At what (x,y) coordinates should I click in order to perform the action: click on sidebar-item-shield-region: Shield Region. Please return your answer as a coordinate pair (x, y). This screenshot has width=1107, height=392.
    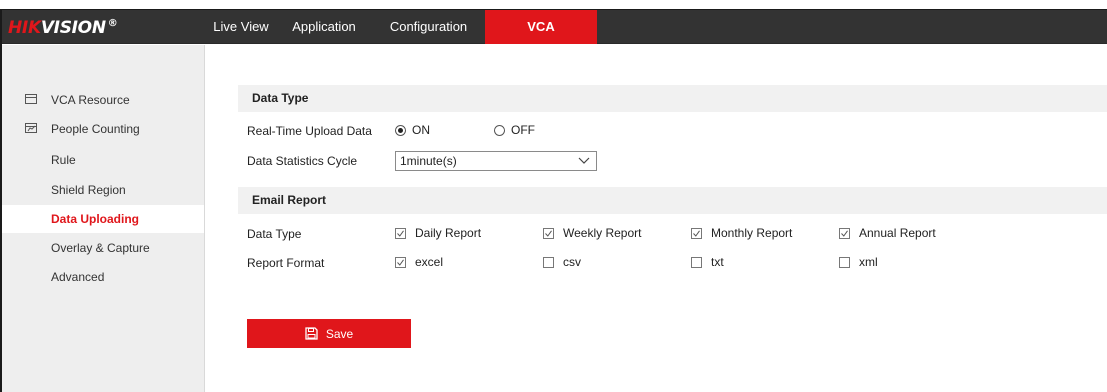
    Looking at the image, I should click on (103, 190).